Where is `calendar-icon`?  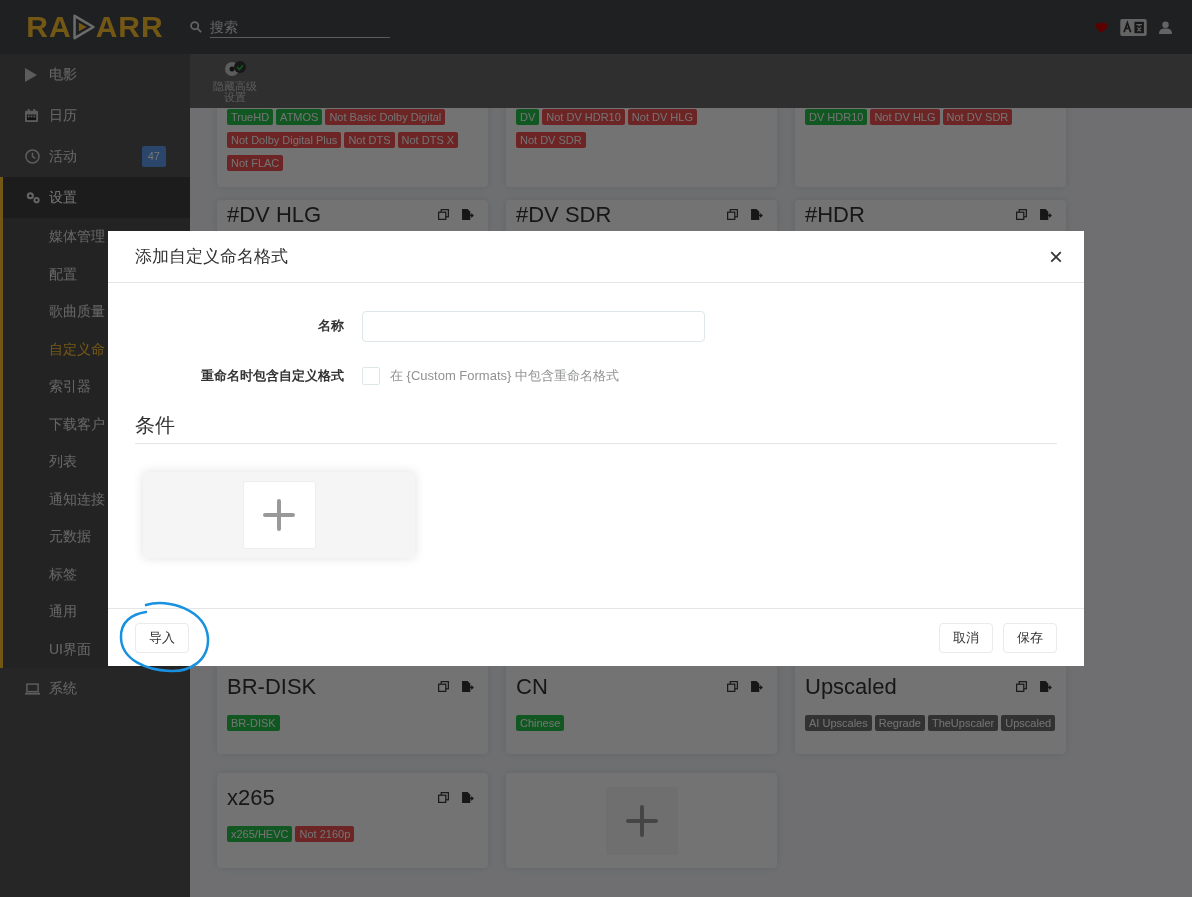
calendar-icon is located at coordinates (31, 115).